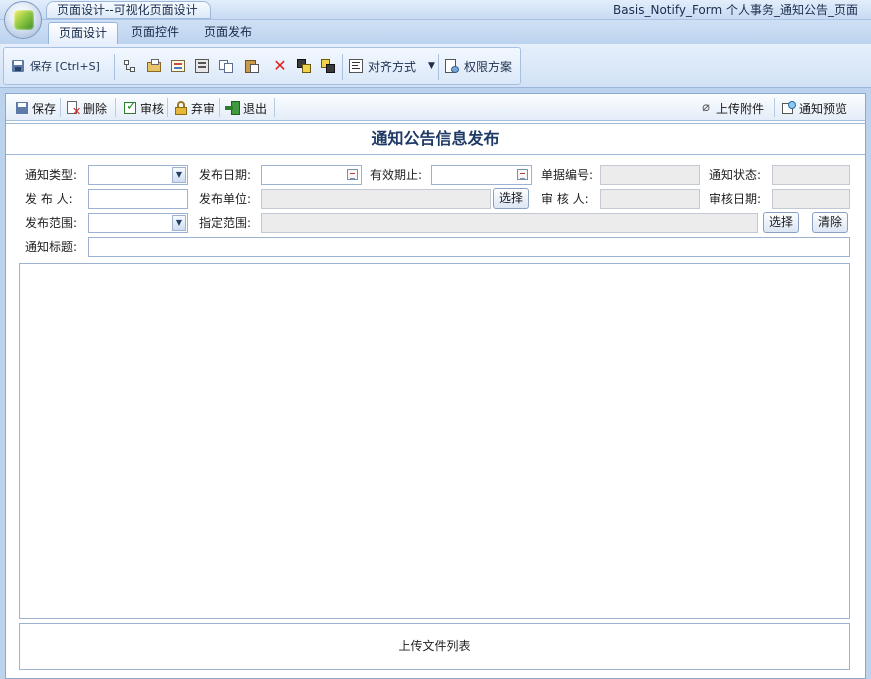  I want to click on ribbon-group: 保存 [Ctrl+S] ✕ 对齐方式 ▼ 权限方案, so click(262, 66).